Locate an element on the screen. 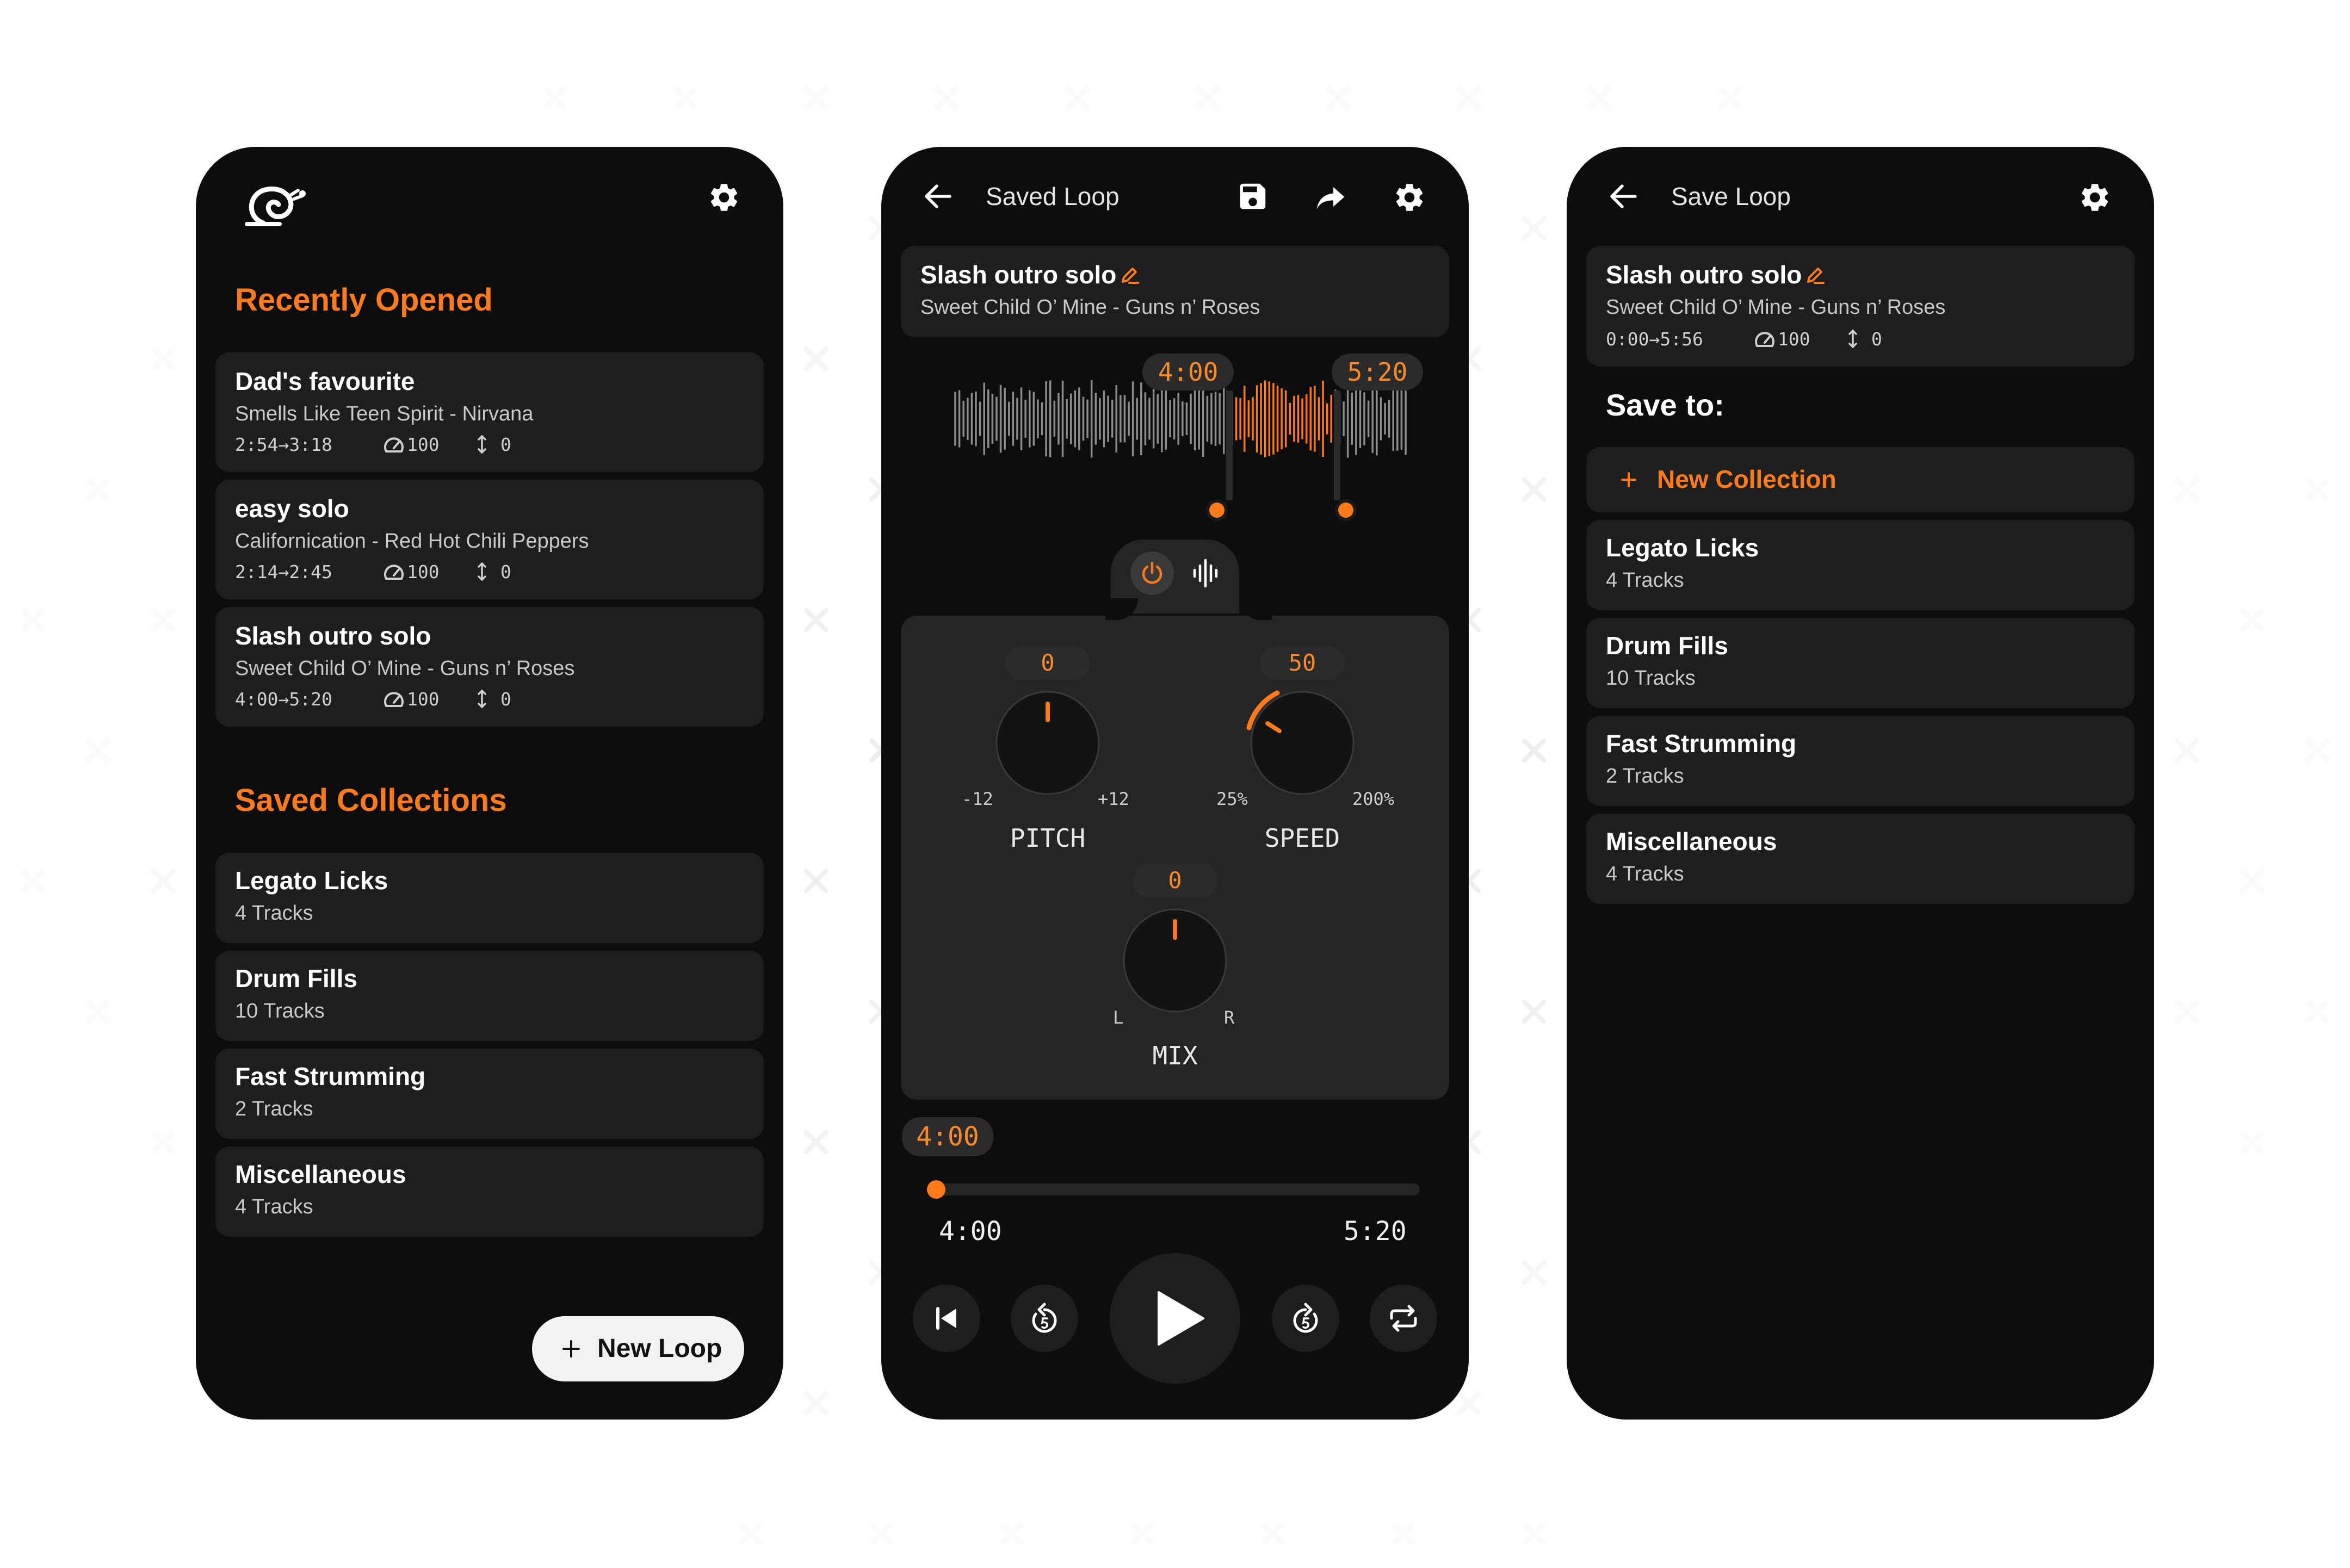 Image resolution: width=2350 pixels, height=1568 pixels. pitch-knob is located at coordinates (1047, 743).